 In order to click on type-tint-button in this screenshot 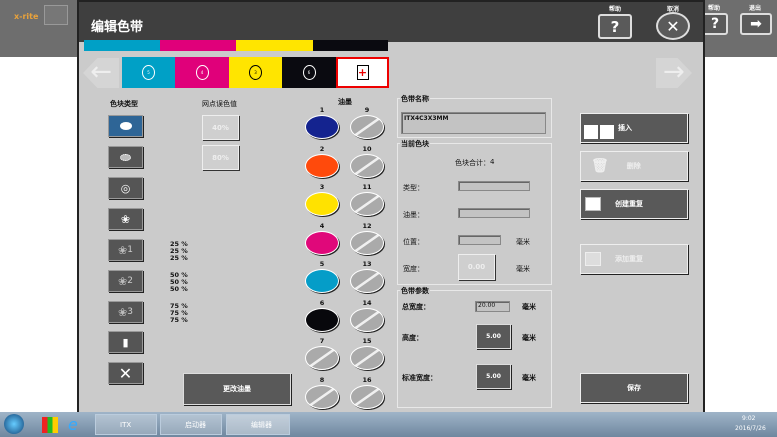, I will do `click(125, 157)`.